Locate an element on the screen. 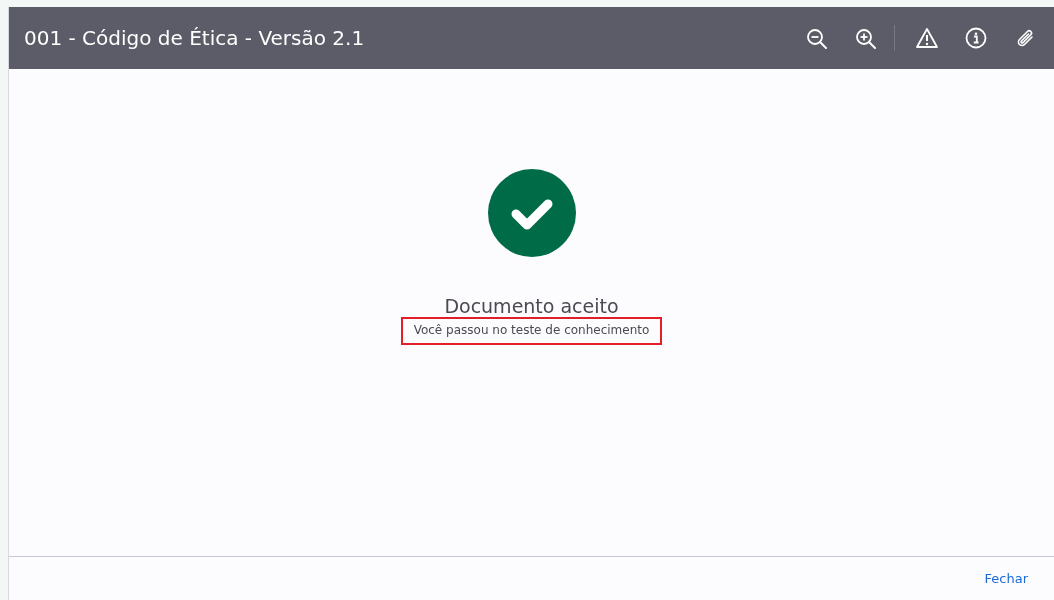 The image size is (1054, 600). check-circle-icon is located at coordinates (531, 213).